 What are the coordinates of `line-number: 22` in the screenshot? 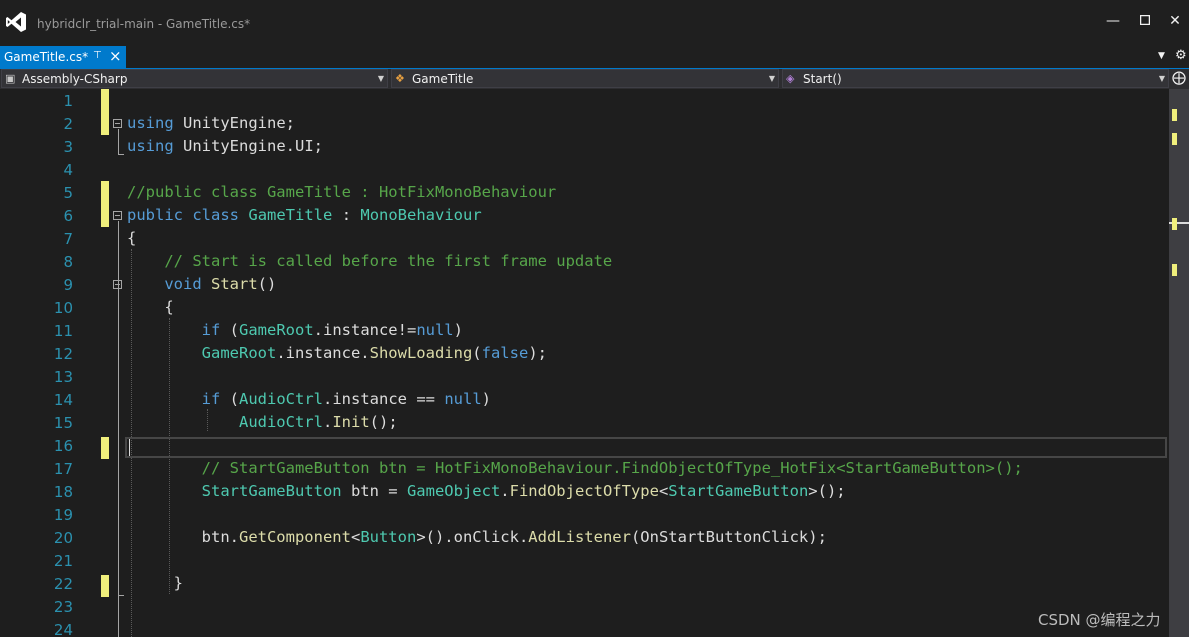 It's located at (63, 584).